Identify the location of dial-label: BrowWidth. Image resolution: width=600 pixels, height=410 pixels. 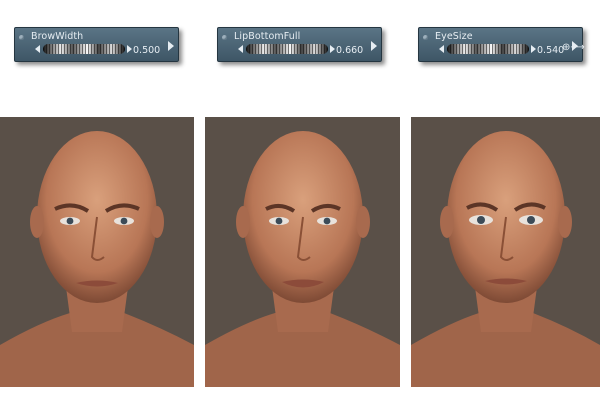
(57, 36).